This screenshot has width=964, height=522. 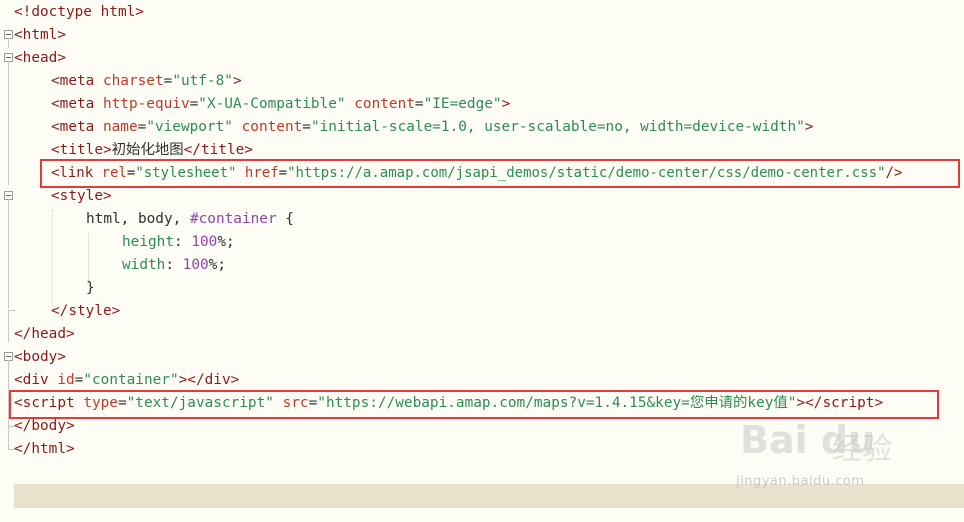 What do you see at coordinates (178, 242) in the screenshot?
I see `code-line-11: height: 100%;` at bounding box center [178, 242].